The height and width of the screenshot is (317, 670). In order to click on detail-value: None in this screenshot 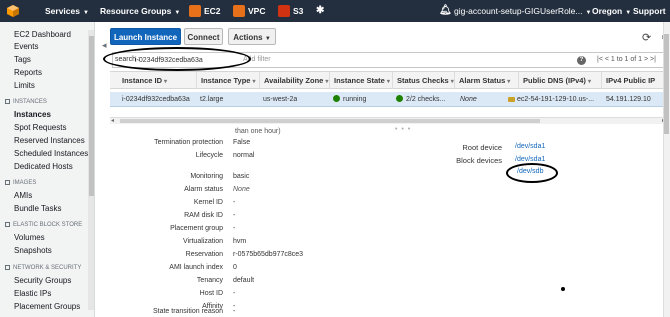, I will do `click(241, 189)`.